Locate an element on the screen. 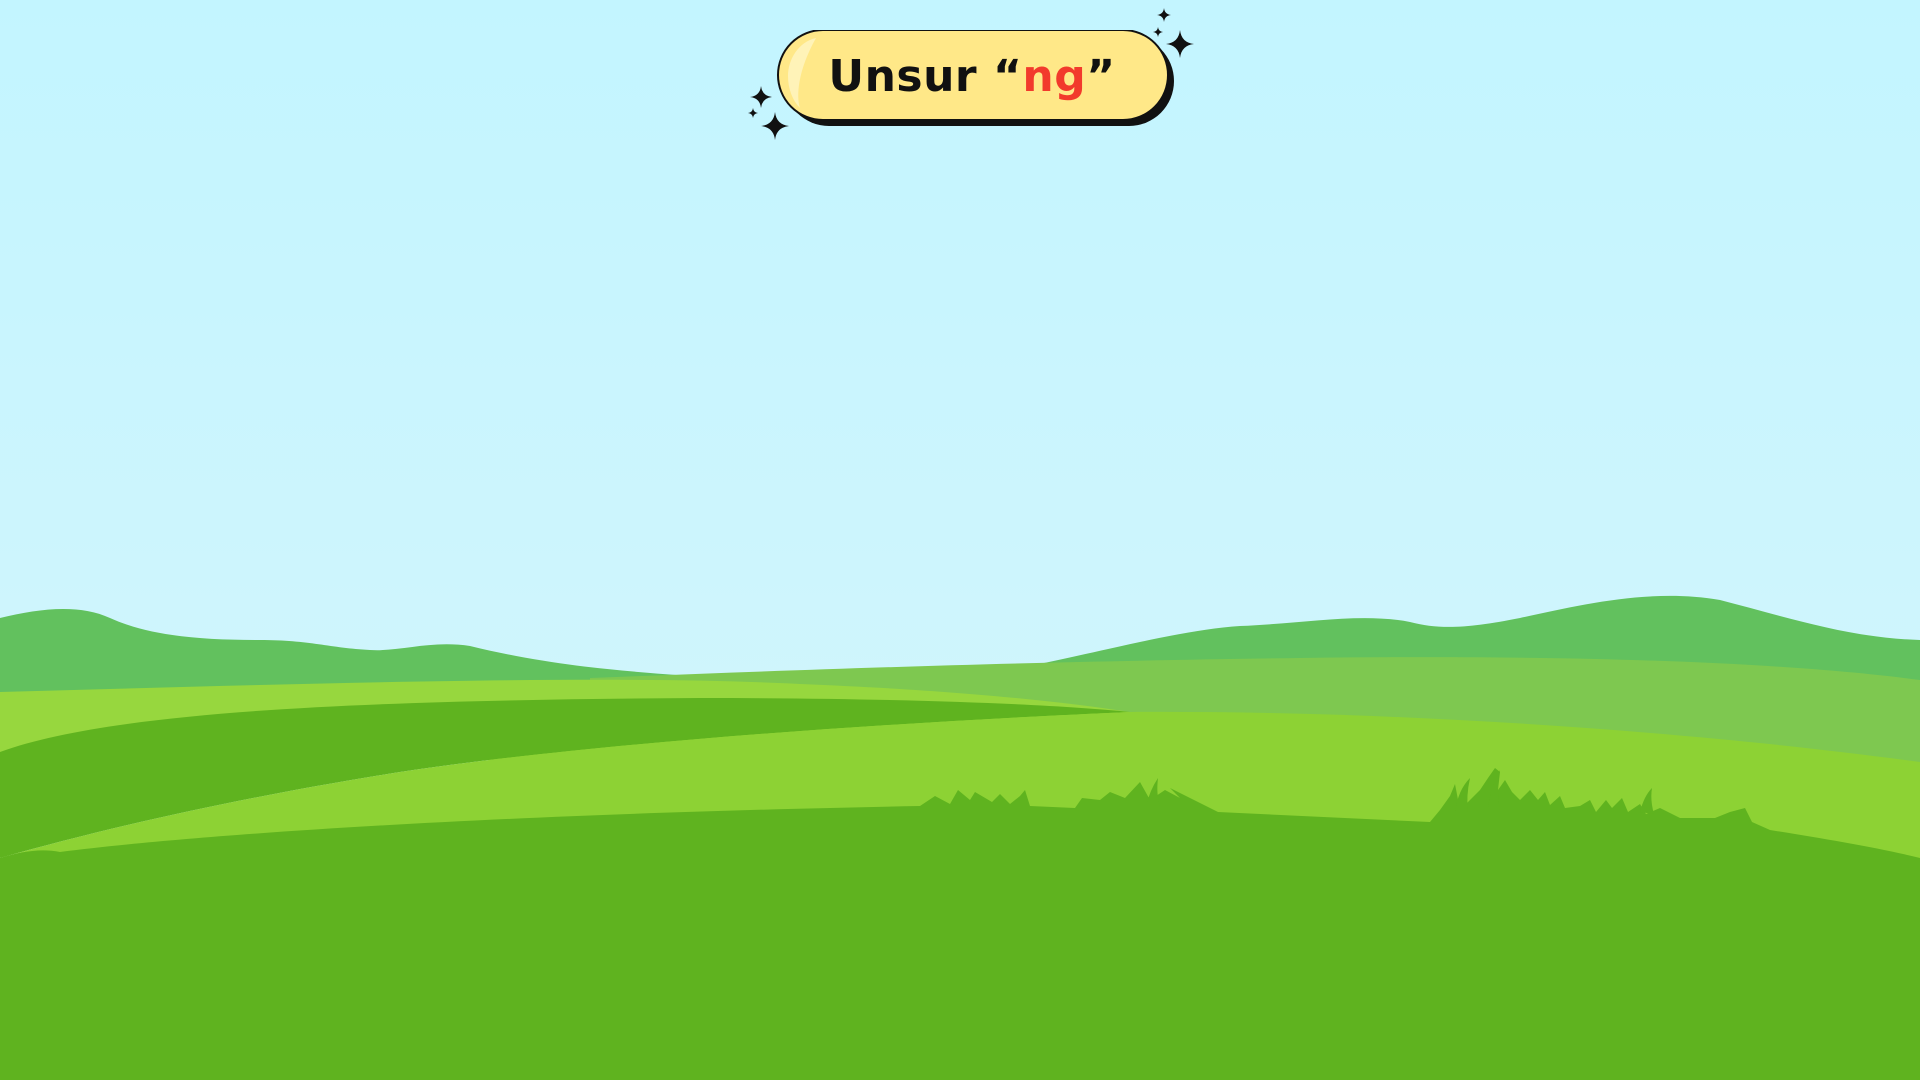  slide-title: Unsur “ng” is located at coordinates (972, 76).